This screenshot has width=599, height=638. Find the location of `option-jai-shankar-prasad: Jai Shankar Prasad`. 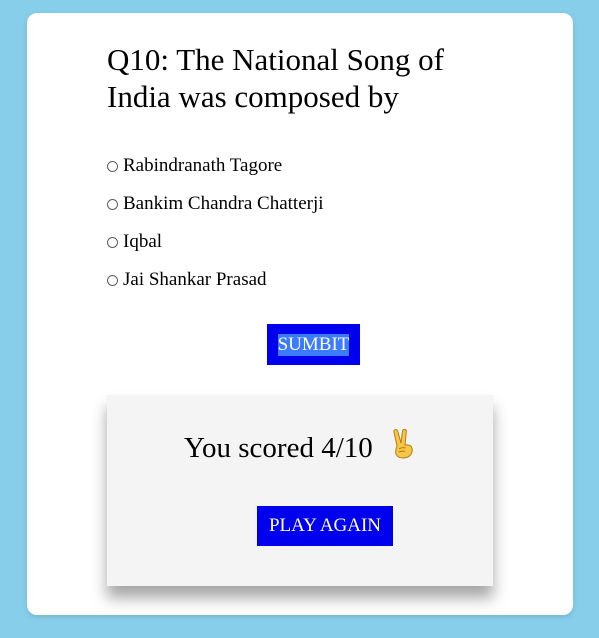

option-jai-shankar-prasad: Jai Shankar Prasad is located at coordinates (215, 280).